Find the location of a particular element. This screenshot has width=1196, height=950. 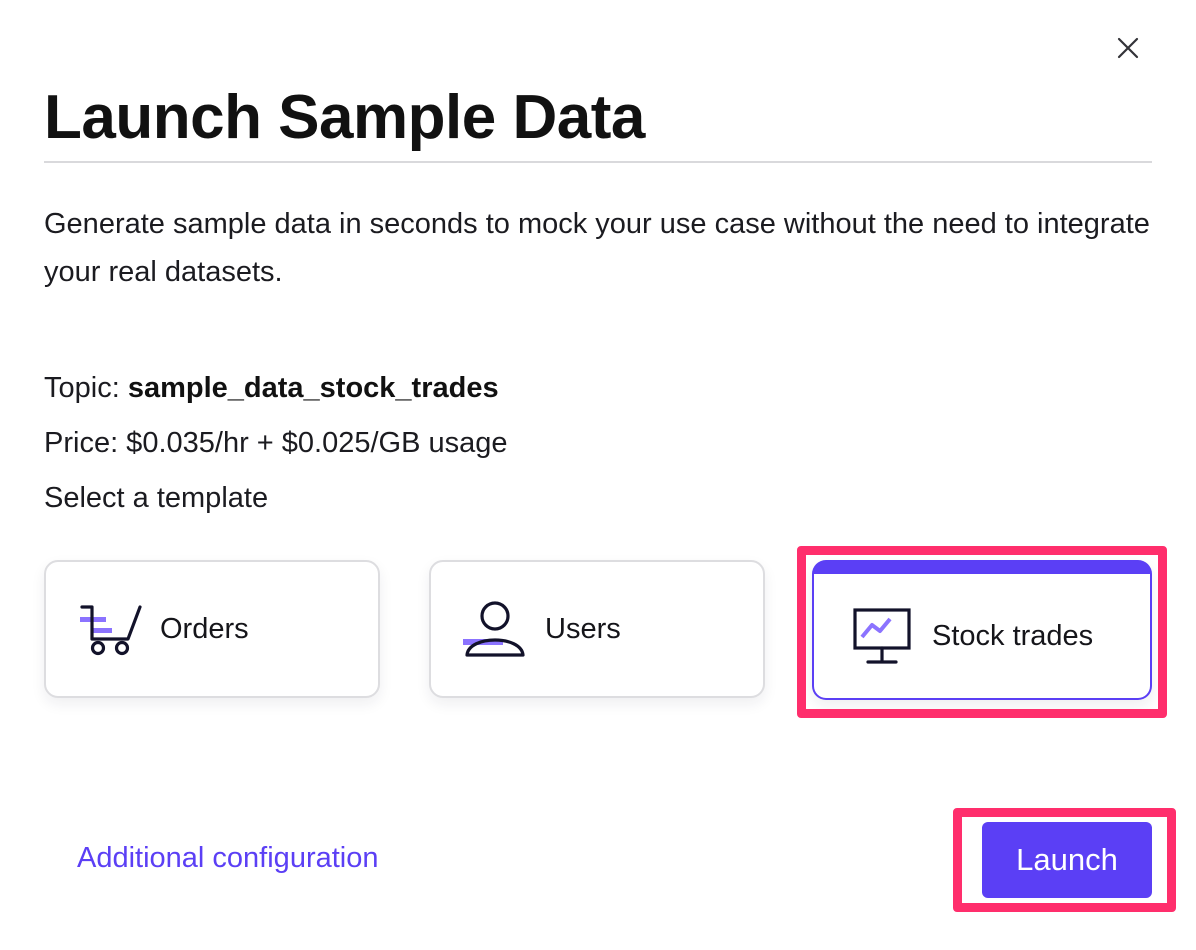

template-card-stock-trades: Stock trades is located at coordinates (982, 630).